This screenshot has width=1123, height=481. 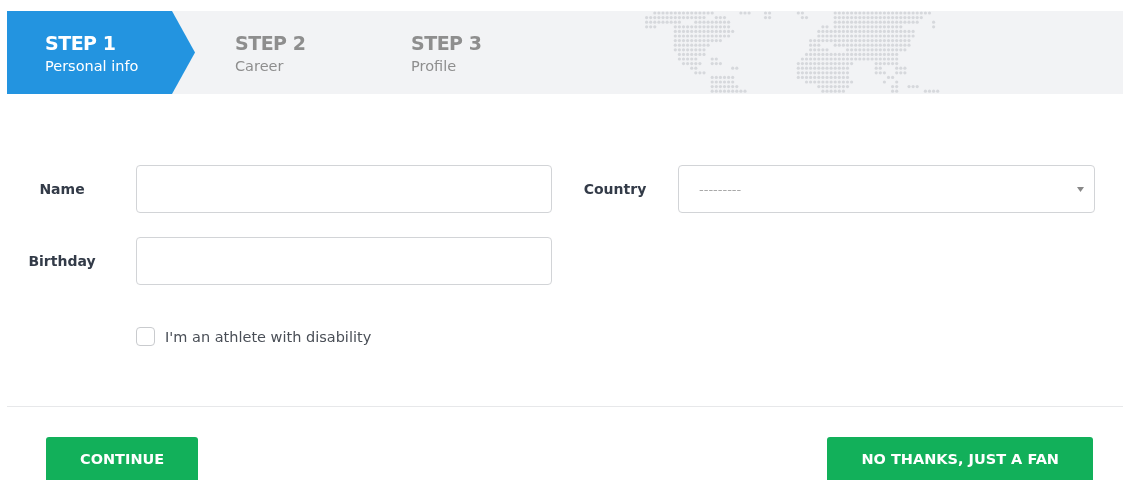 What do you see at coordinates (960, 458) in the screenshot?
I see `action-button: NO THANKS, JUST A FAN` at bounding box center [960, 458].